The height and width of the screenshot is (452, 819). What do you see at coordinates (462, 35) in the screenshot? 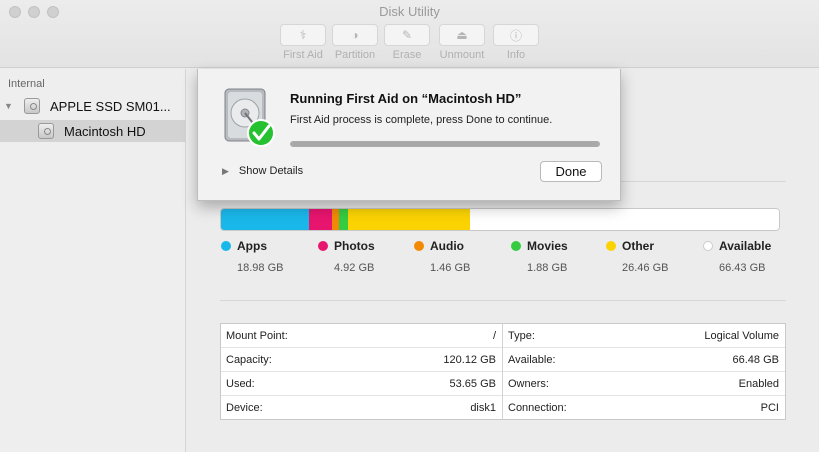
I see `unmount-icon: ⏏` at bounding box center [462, 35].